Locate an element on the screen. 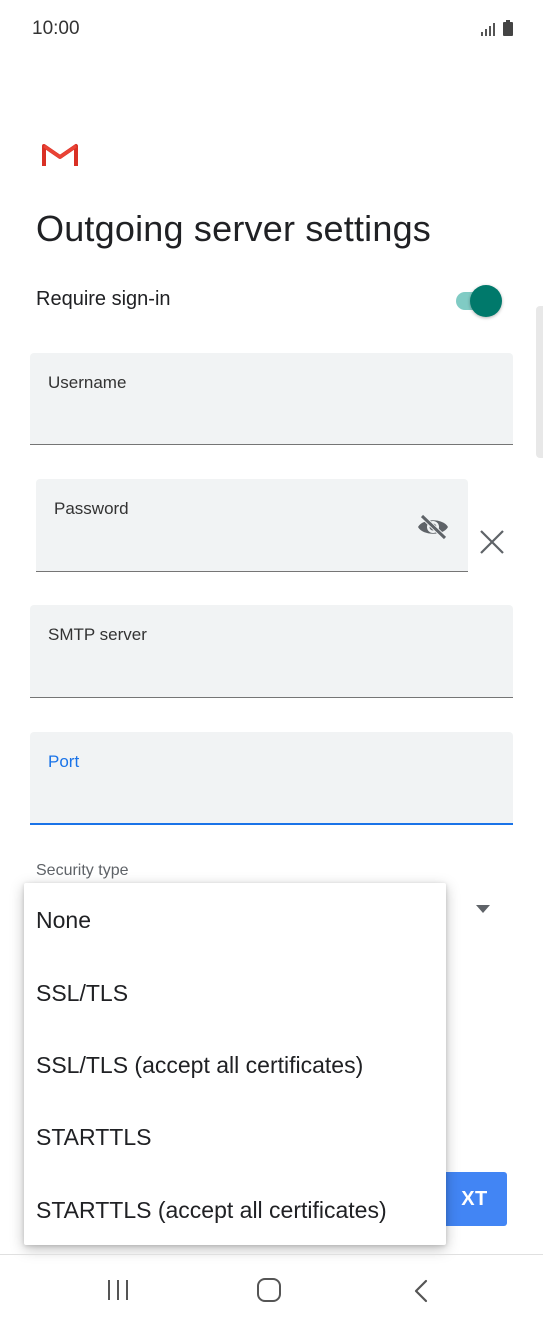 This screenshot has height=1326, width=543. port-label: Port is located at coordinates (64, 761).